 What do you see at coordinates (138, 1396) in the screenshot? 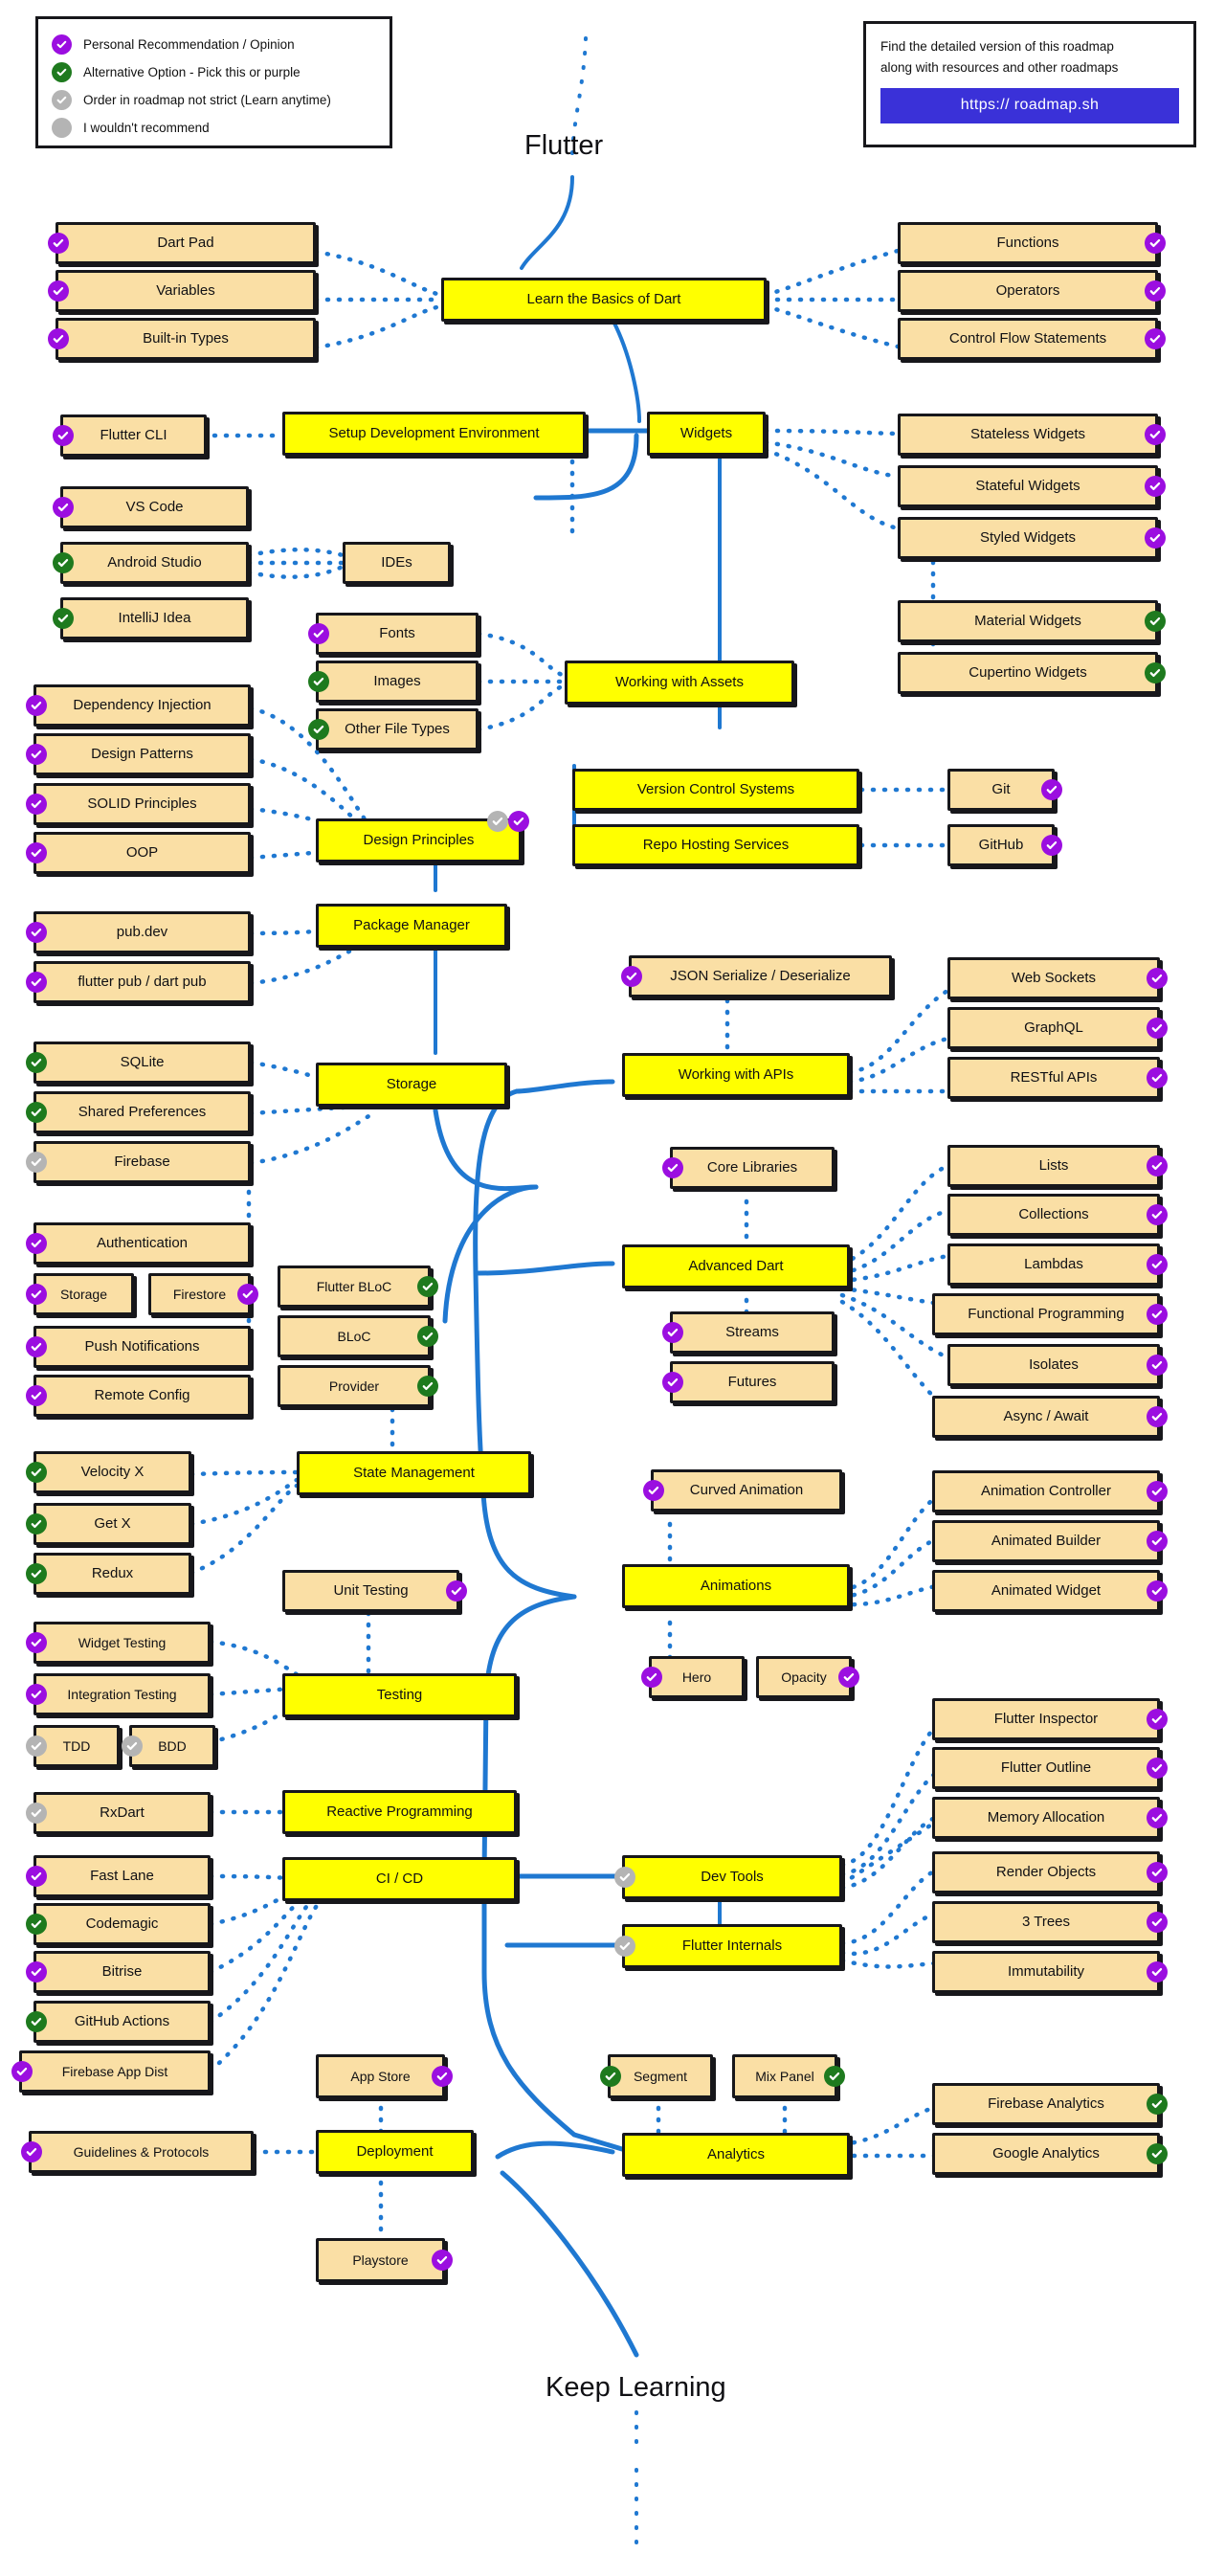
I see `node-remote-config: Remote Config` at bounding box center [138, 1396].